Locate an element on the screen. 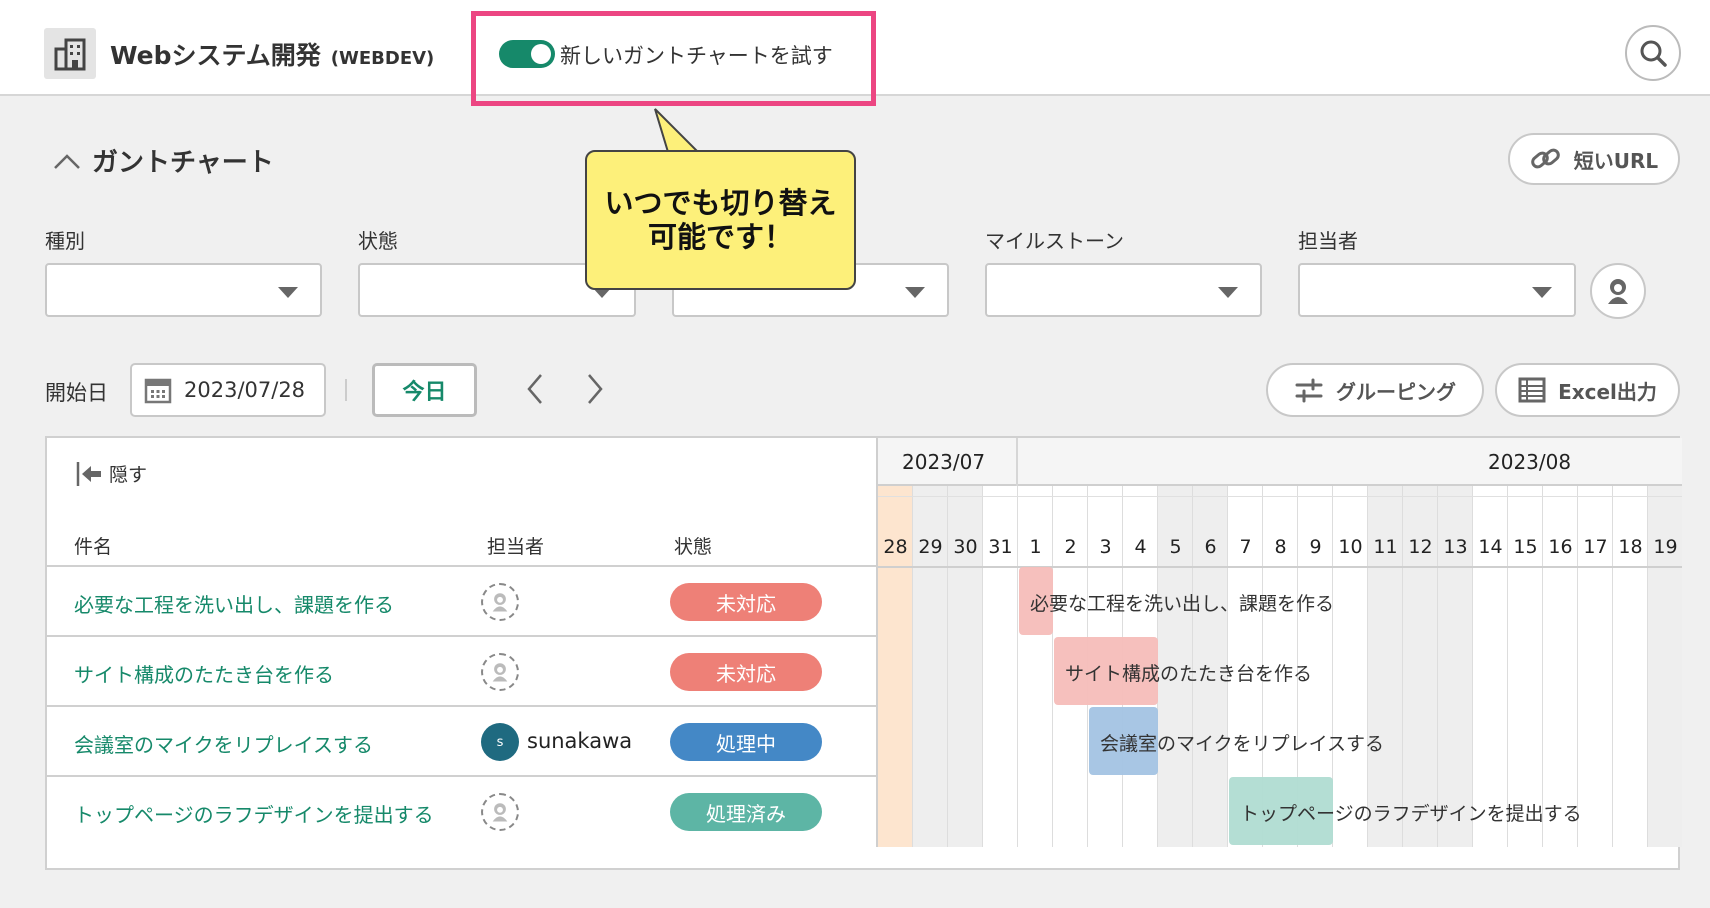 The width and height of the screenshot is (1710, 908). user-icon is located at coordinates (1618, 291).